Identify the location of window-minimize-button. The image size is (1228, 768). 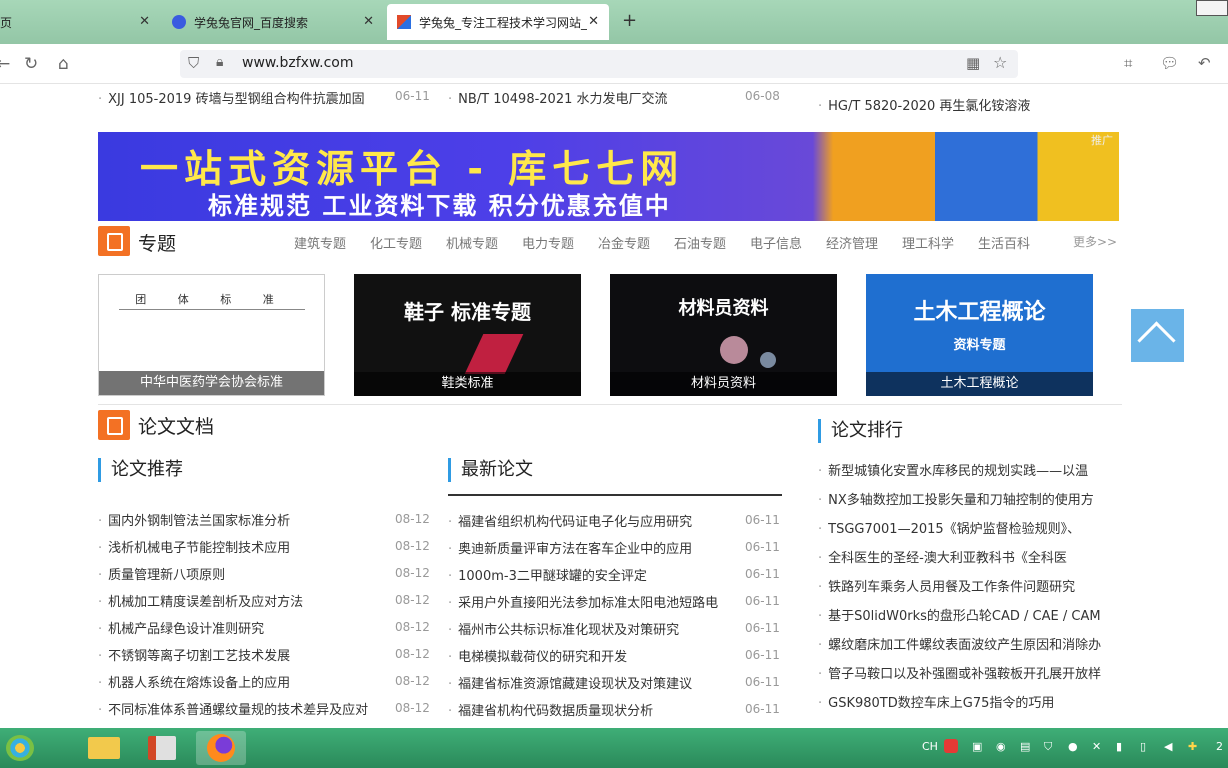
(1212, 8).